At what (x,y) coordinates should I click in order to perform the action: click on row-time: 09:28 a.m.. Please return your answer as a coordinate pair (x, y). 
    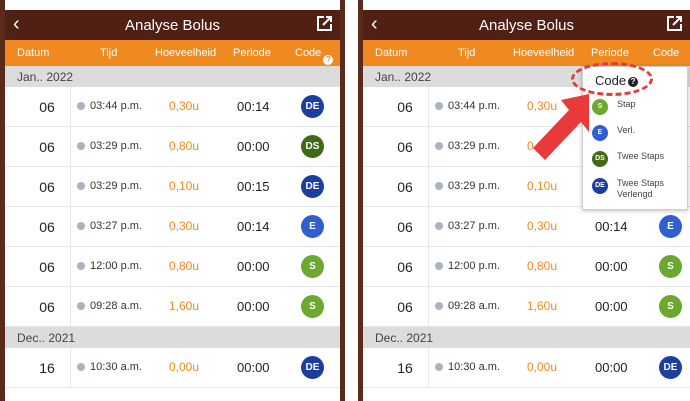
    Looking at the image, I should click on (474, 306).